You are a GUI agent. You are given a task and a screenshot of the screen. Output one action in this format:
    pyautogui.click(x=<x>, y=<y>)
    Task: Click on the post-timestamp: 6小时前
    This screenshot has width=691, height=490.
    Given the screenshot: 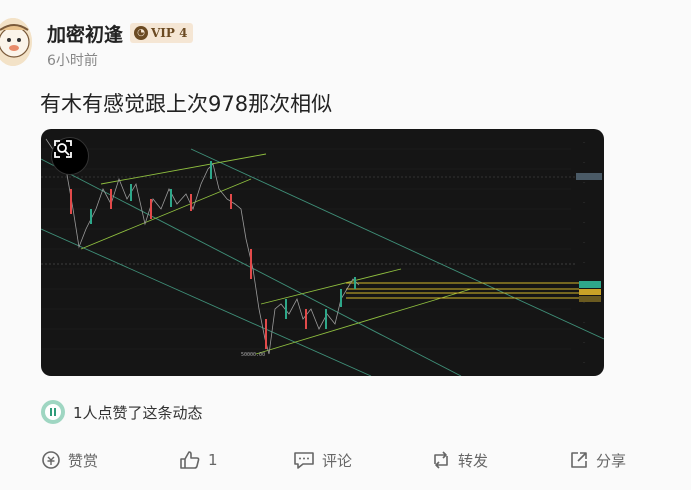 What is the action you would take?
    pyautogui.click(x=72, y=61)
    